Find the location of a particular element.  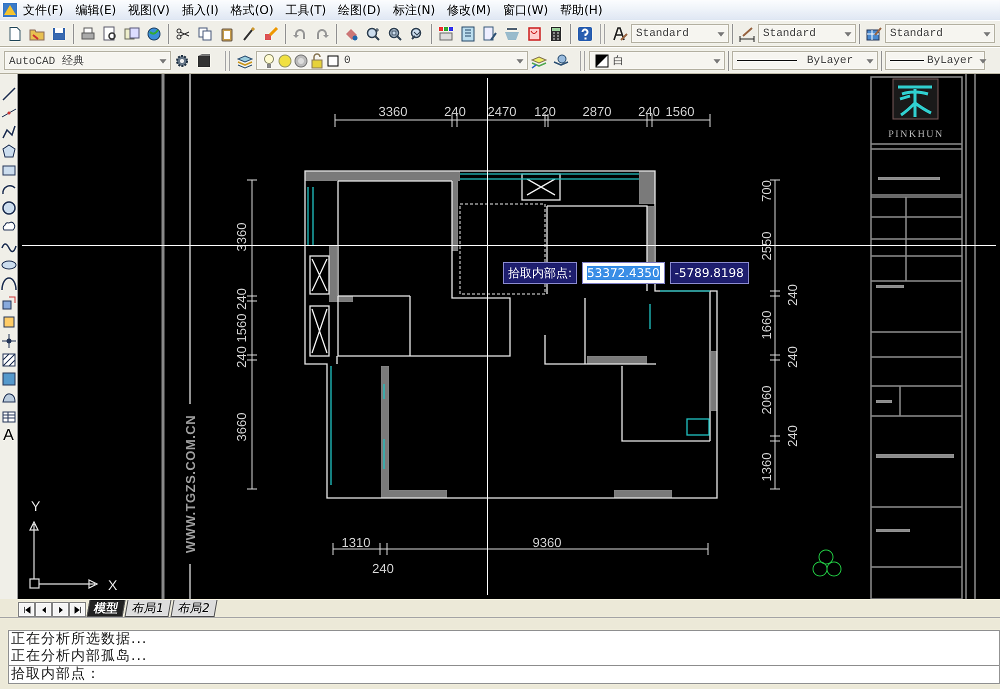

menu-item: 文件(F) is located at coordinates (44, 10).